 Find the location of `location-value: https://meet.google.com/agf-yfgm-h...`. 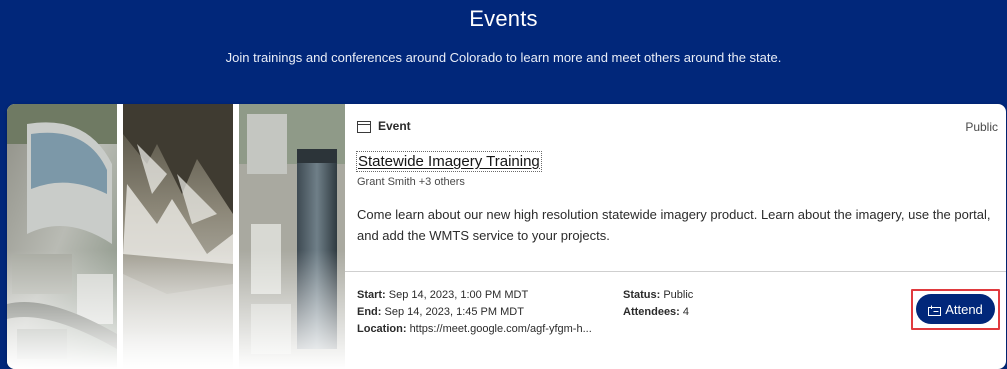

location-value: https://meet.google.com/agf-yfgm-h... is located at coordinates (500, 329).